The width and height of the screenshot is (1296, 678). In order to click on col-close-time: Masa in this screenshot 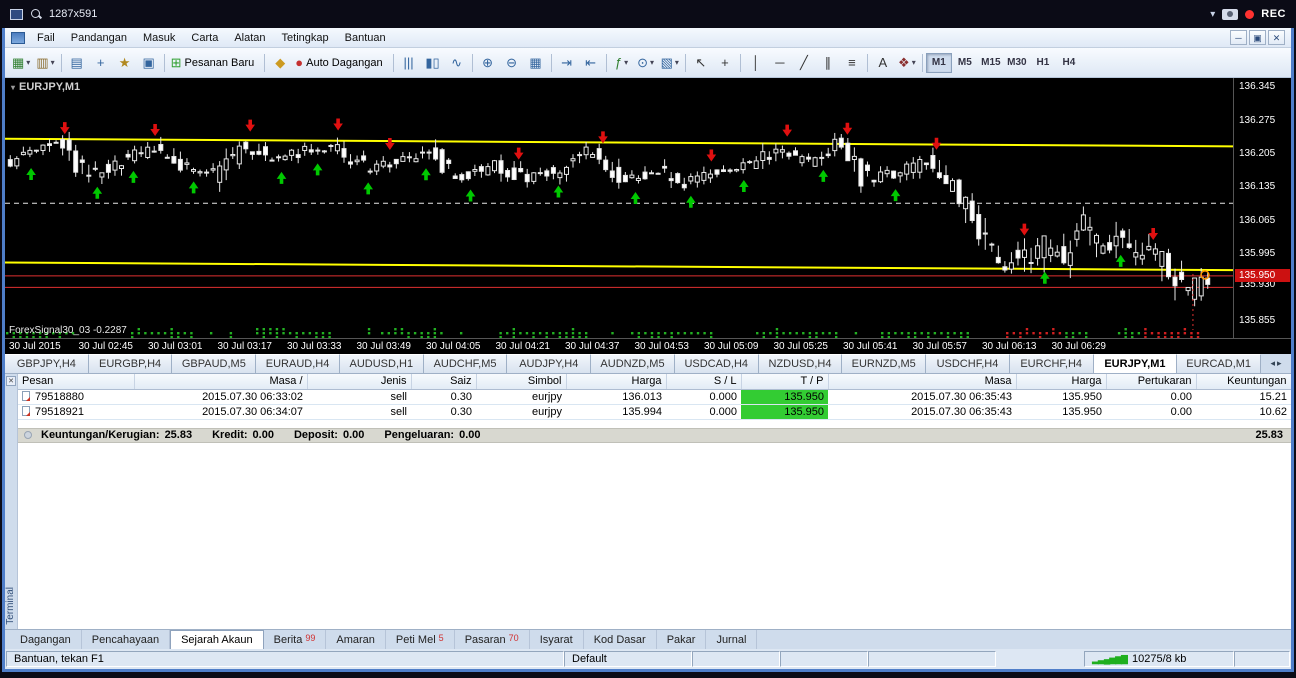, I will do `click(922, 382)`.